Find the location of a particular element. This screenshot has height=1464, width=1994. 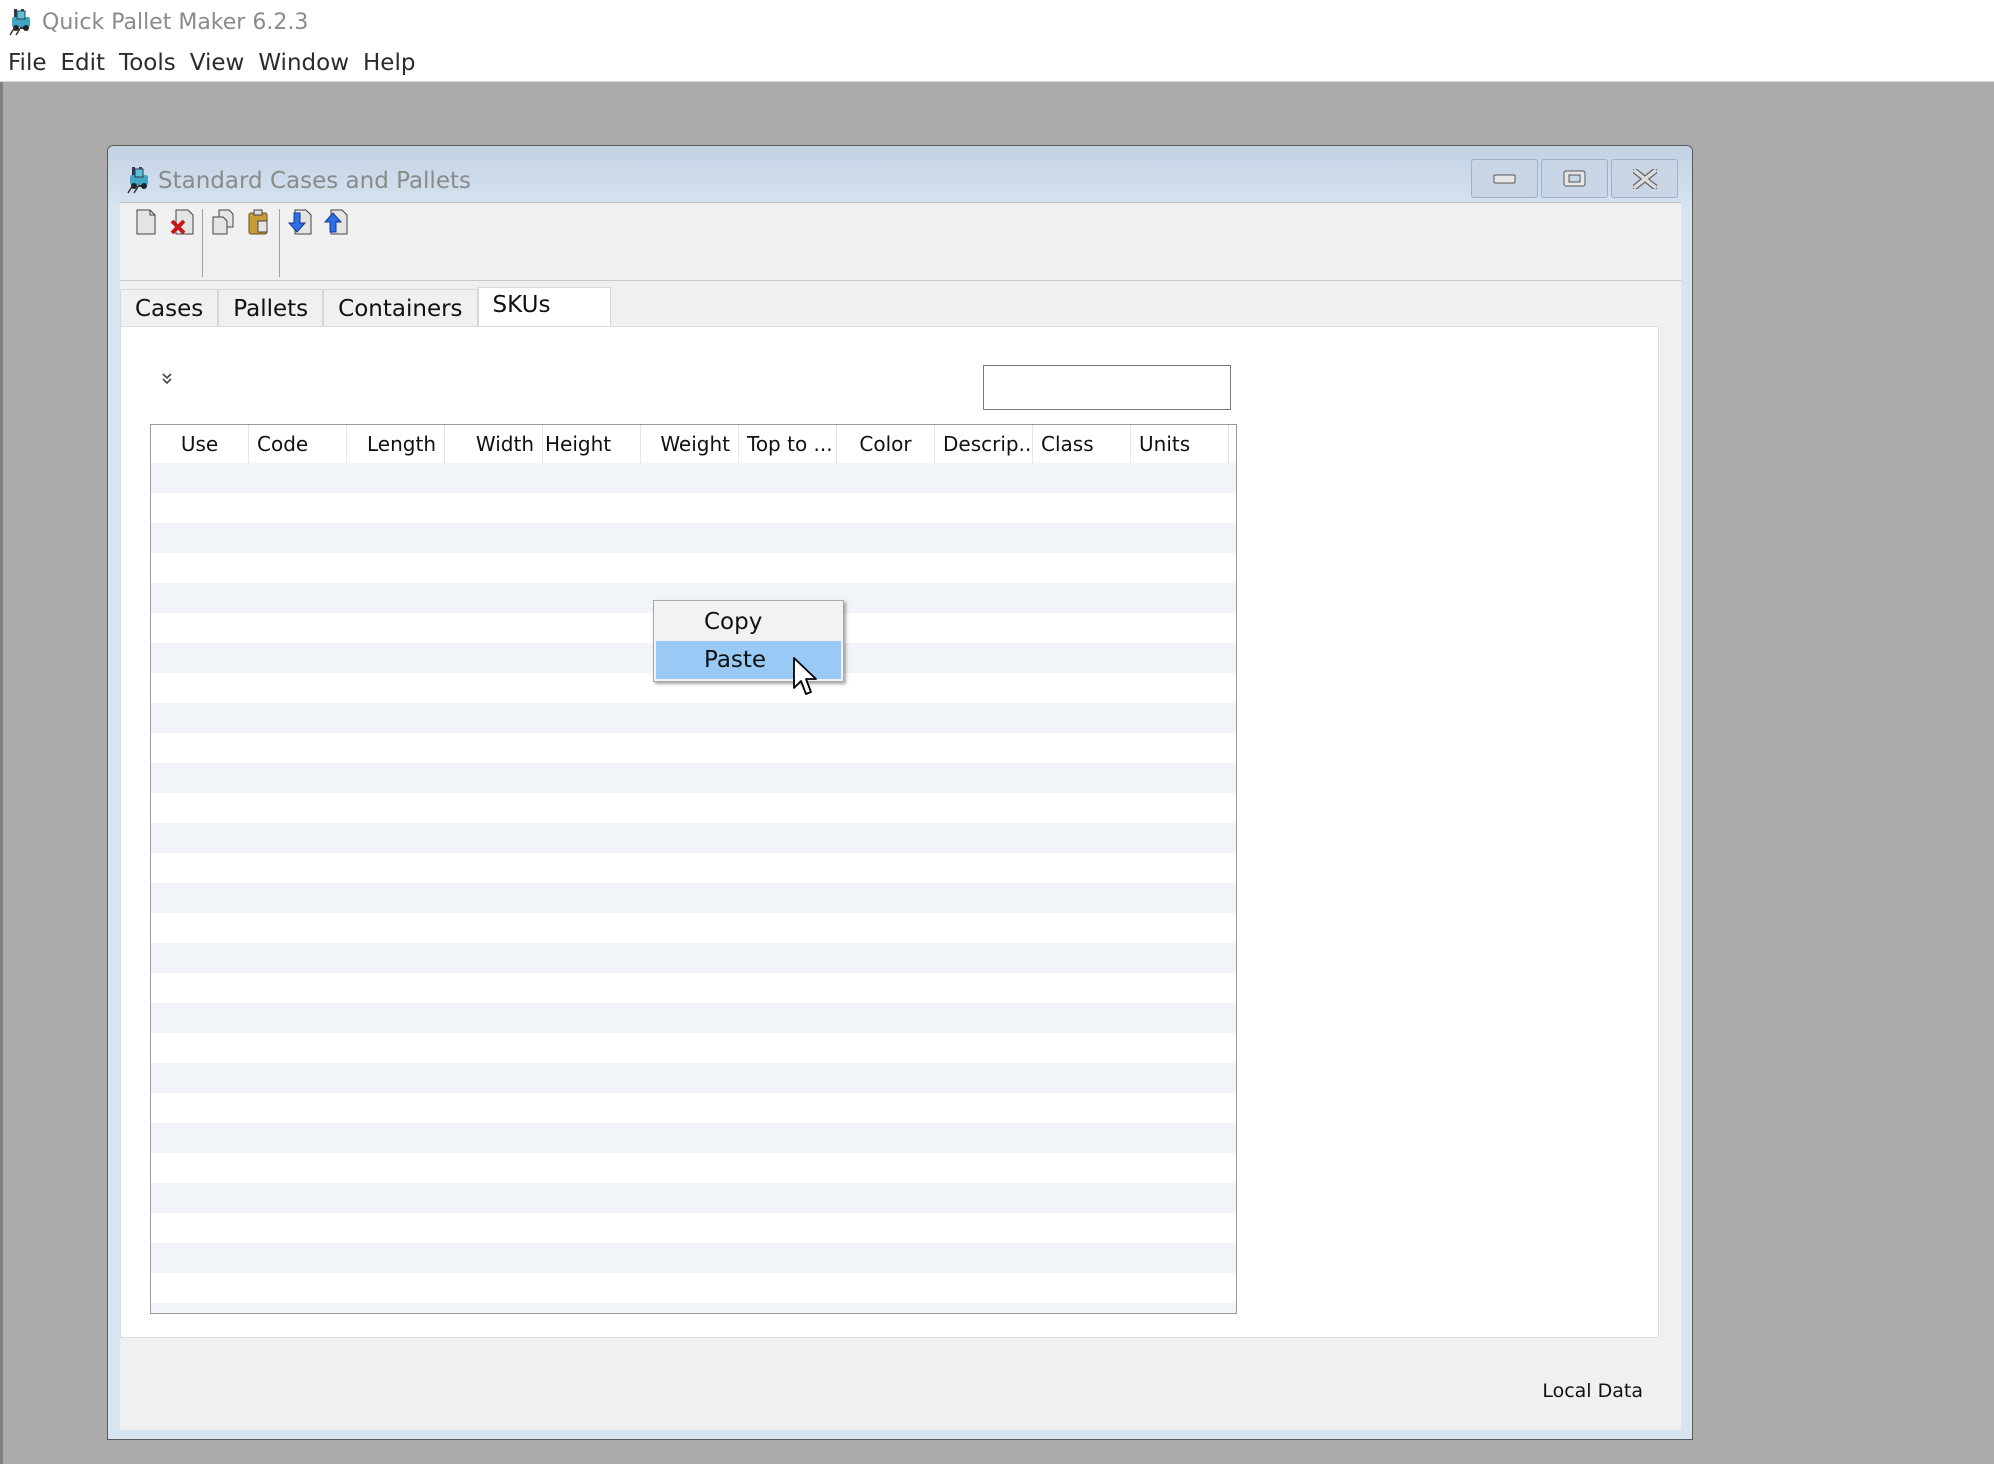

app-titlebar: Quick Pallet Maker 6.2.3 is located at coordinates (997, 22).